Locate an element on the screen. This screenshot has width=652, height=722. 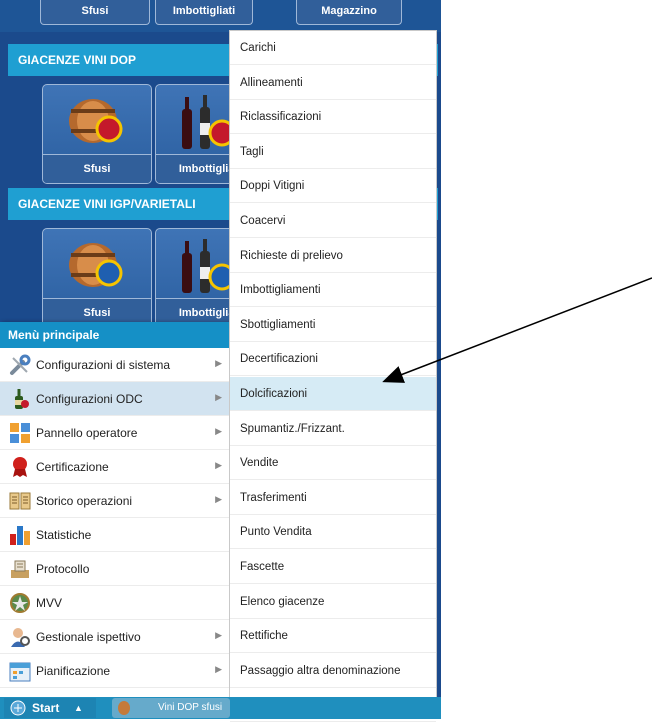
annotation-arrow is located at coordinates (517, 330).